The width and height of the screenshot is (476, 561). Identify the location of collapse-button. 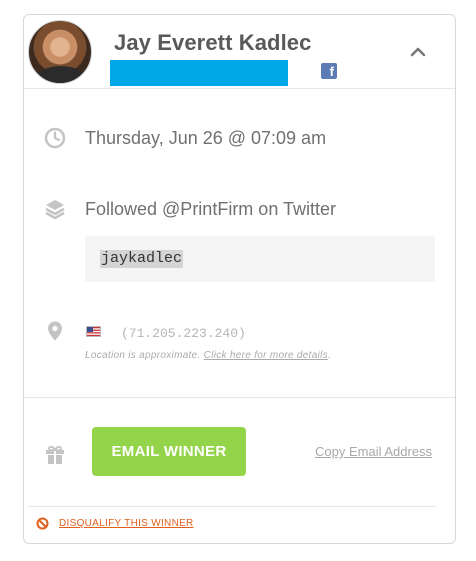
(418, 52).